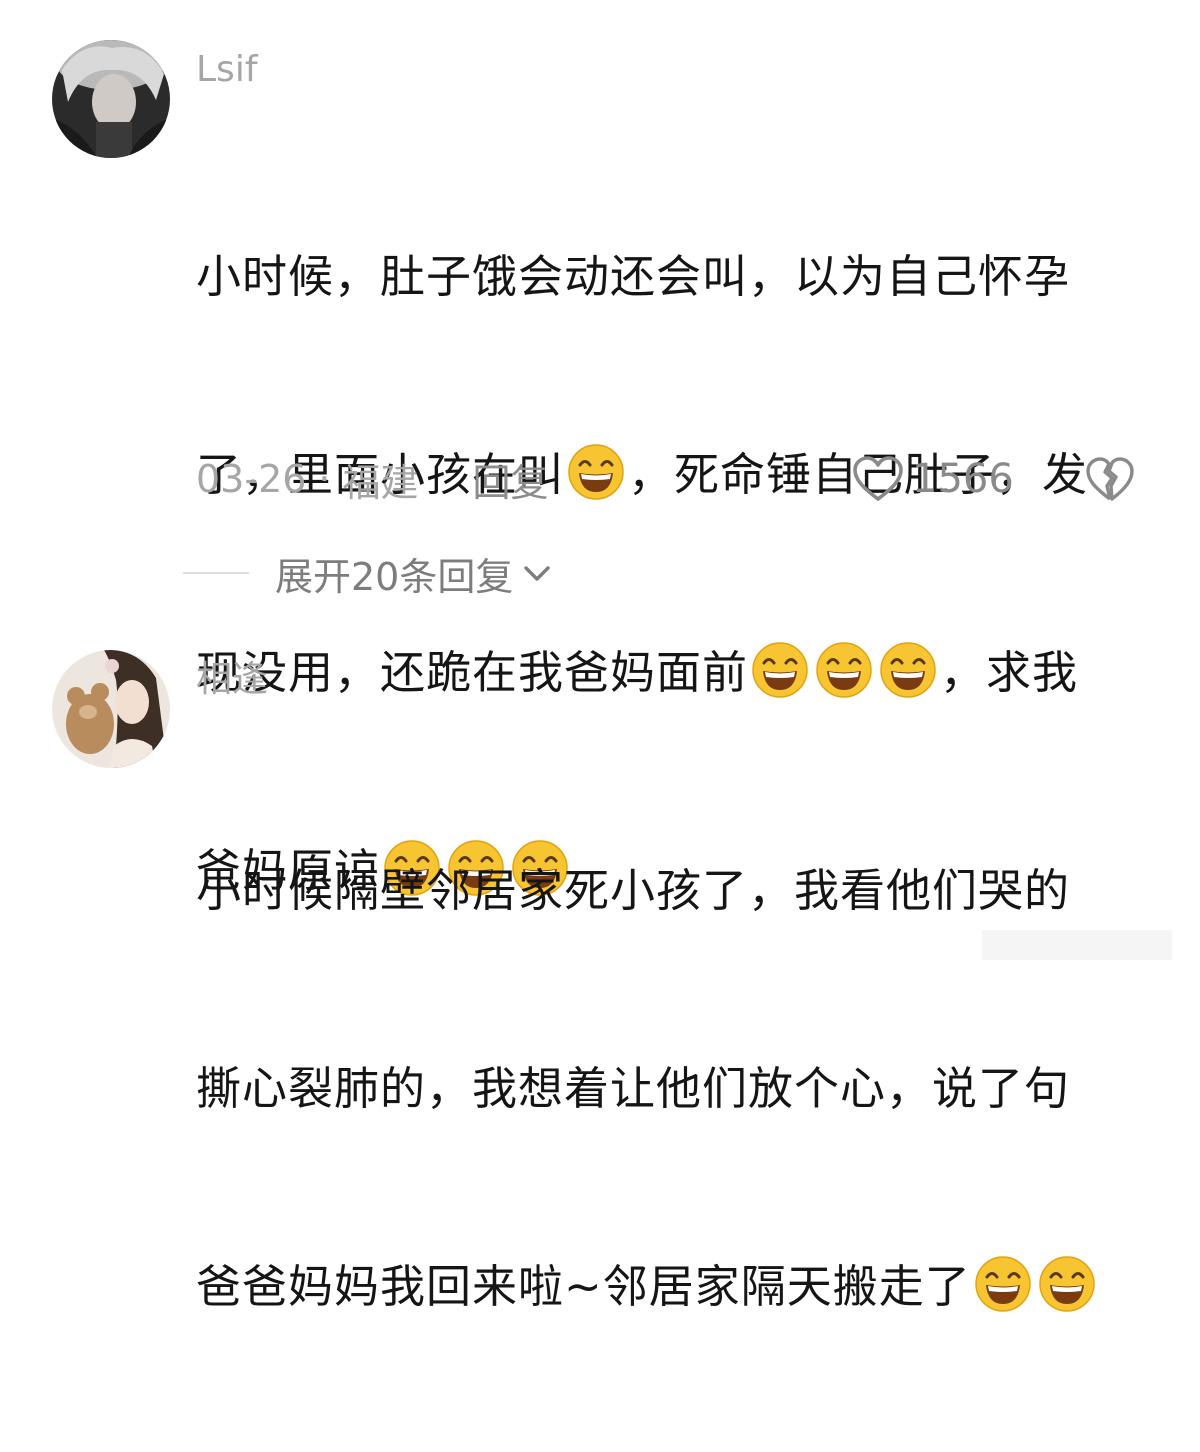 The width and height of the screenshot is (1200, 1452). What do you see at coordinates (227, 70) in the screenshot?
I see `username: Lsif` at bounding box center [227, 70].